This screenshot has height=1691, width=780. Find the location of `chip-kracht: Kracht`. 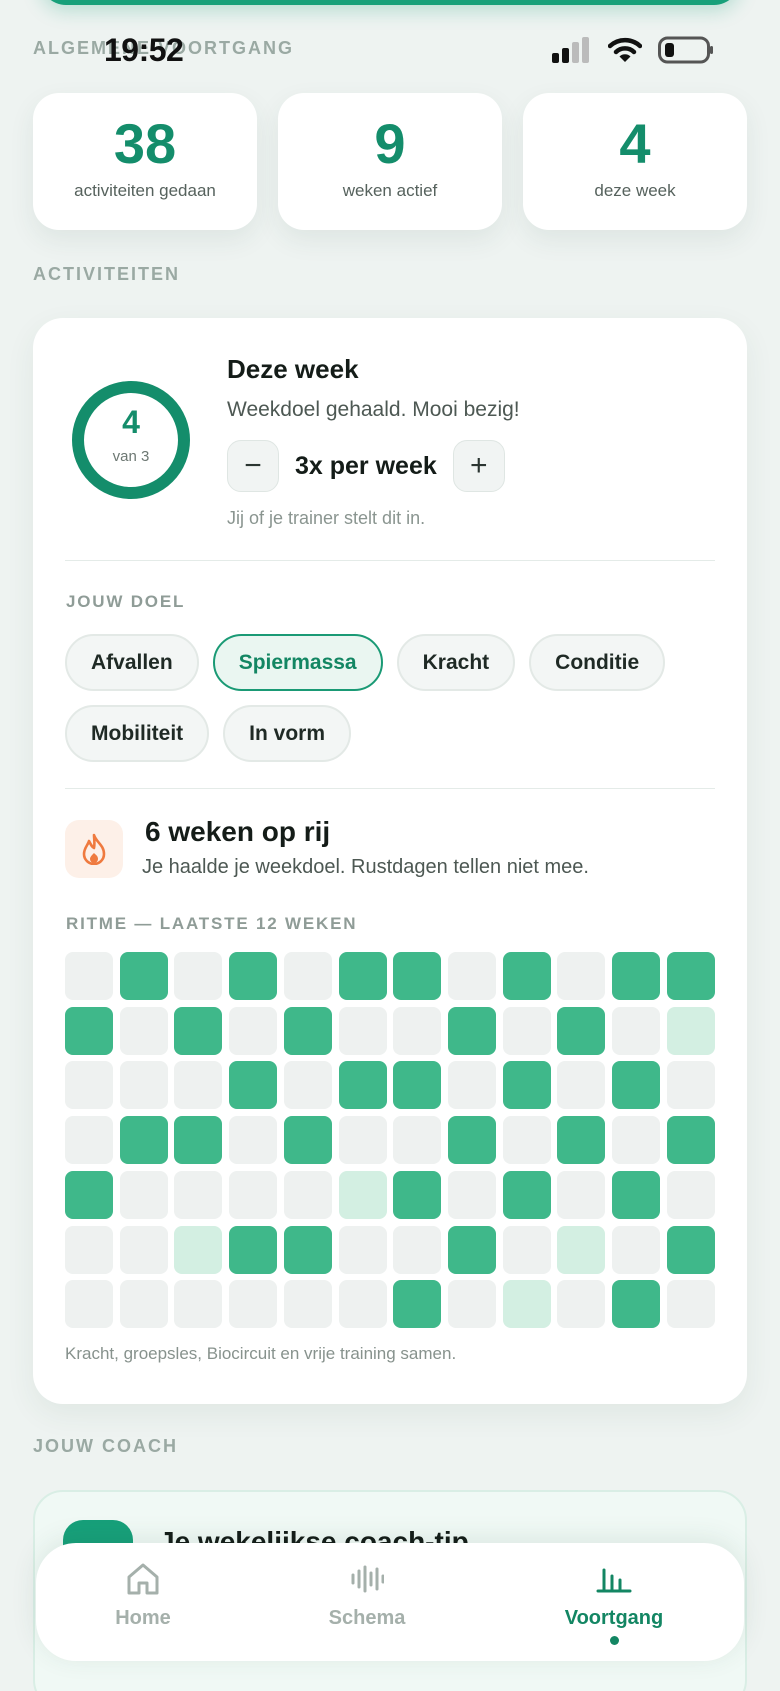

chip-kracht: Kracht is located at coordinates (456, 662).